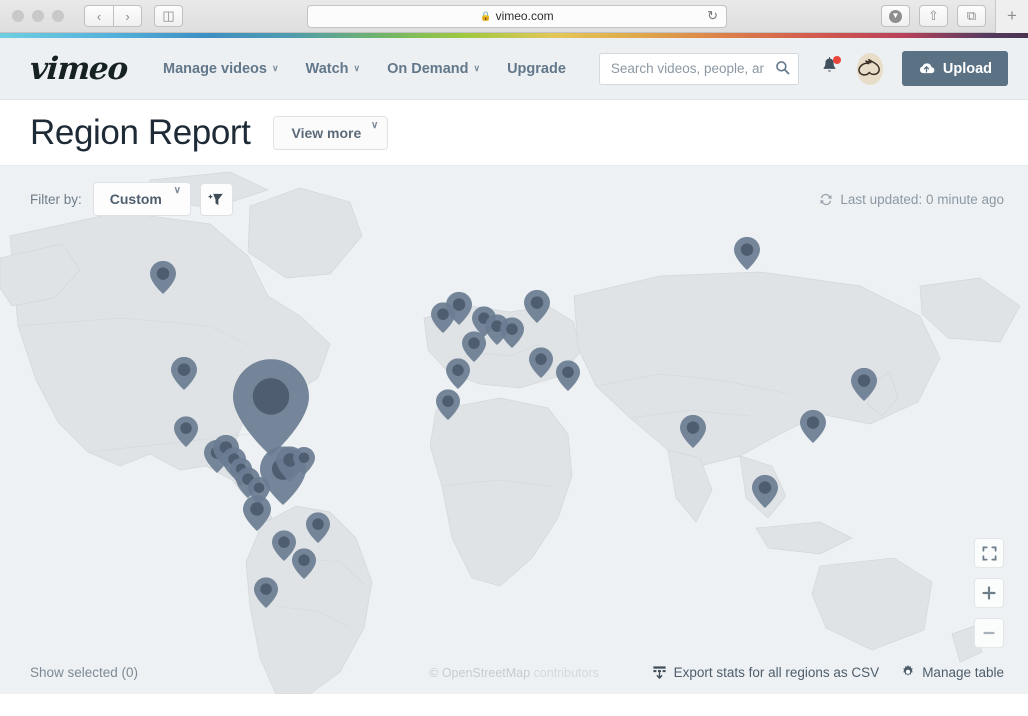 The image size is (1028, 716). What do you see at coordinates (18, 16) in the screenshot?
I see `close-window-button` at bounding box center [18, 16].